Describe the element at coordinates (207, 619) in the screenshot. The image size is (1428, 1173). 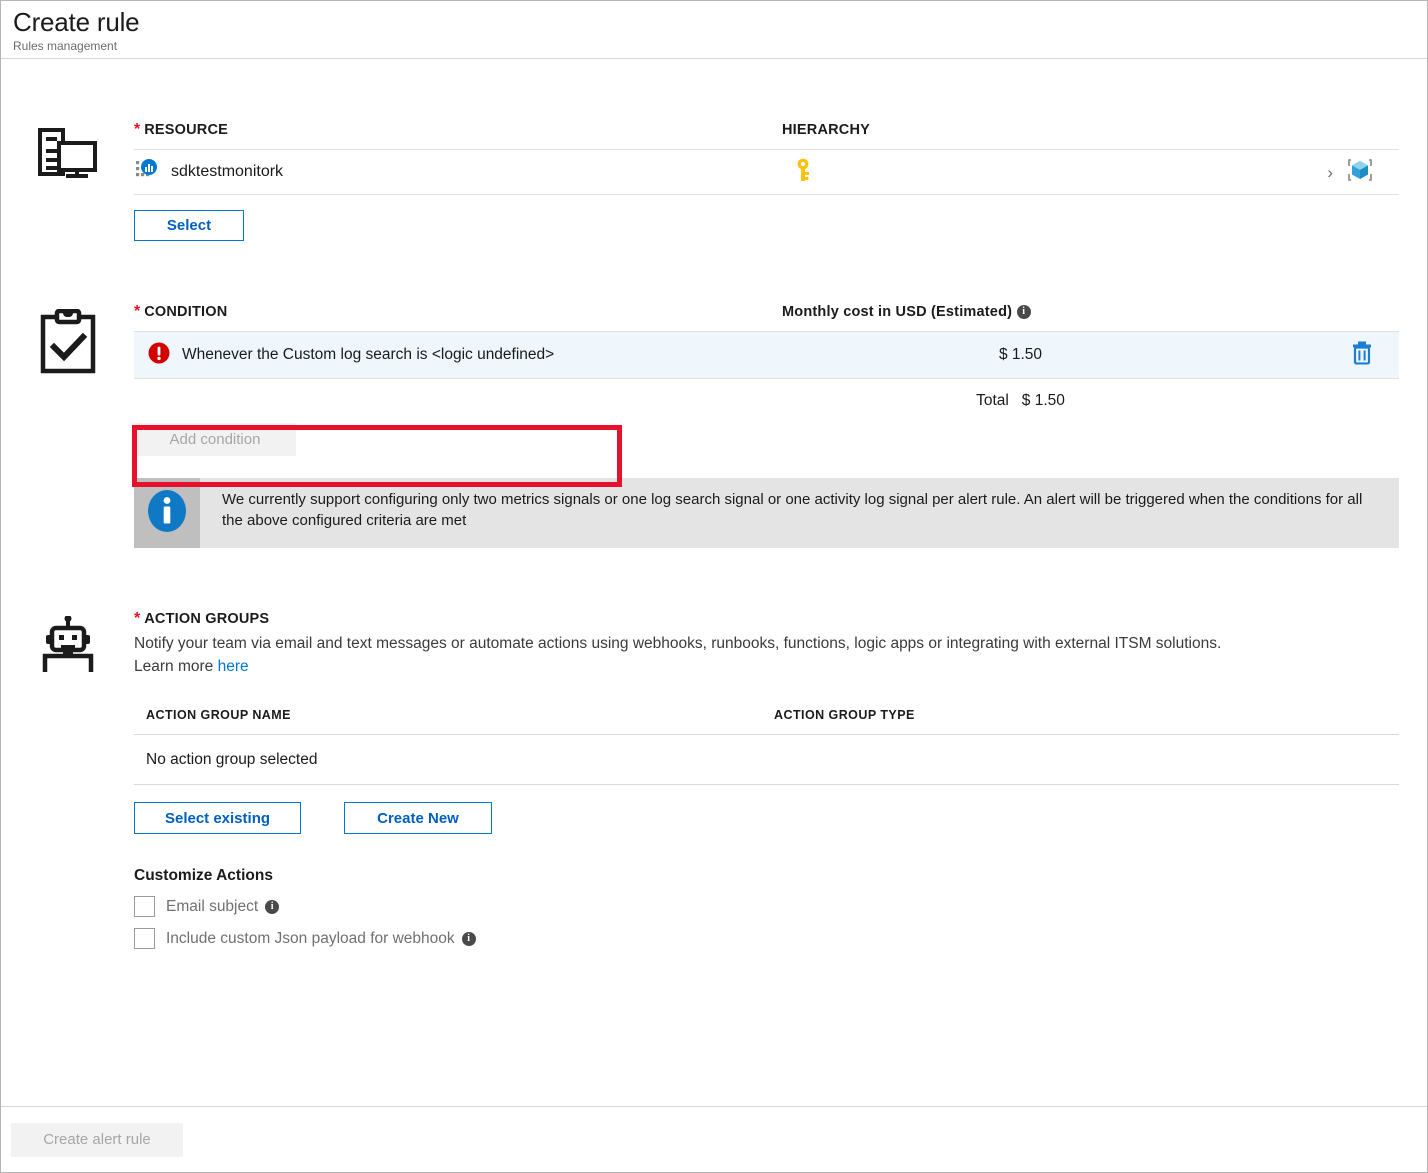
I see `action-groups-label: ACTION GROUPS` at that location.